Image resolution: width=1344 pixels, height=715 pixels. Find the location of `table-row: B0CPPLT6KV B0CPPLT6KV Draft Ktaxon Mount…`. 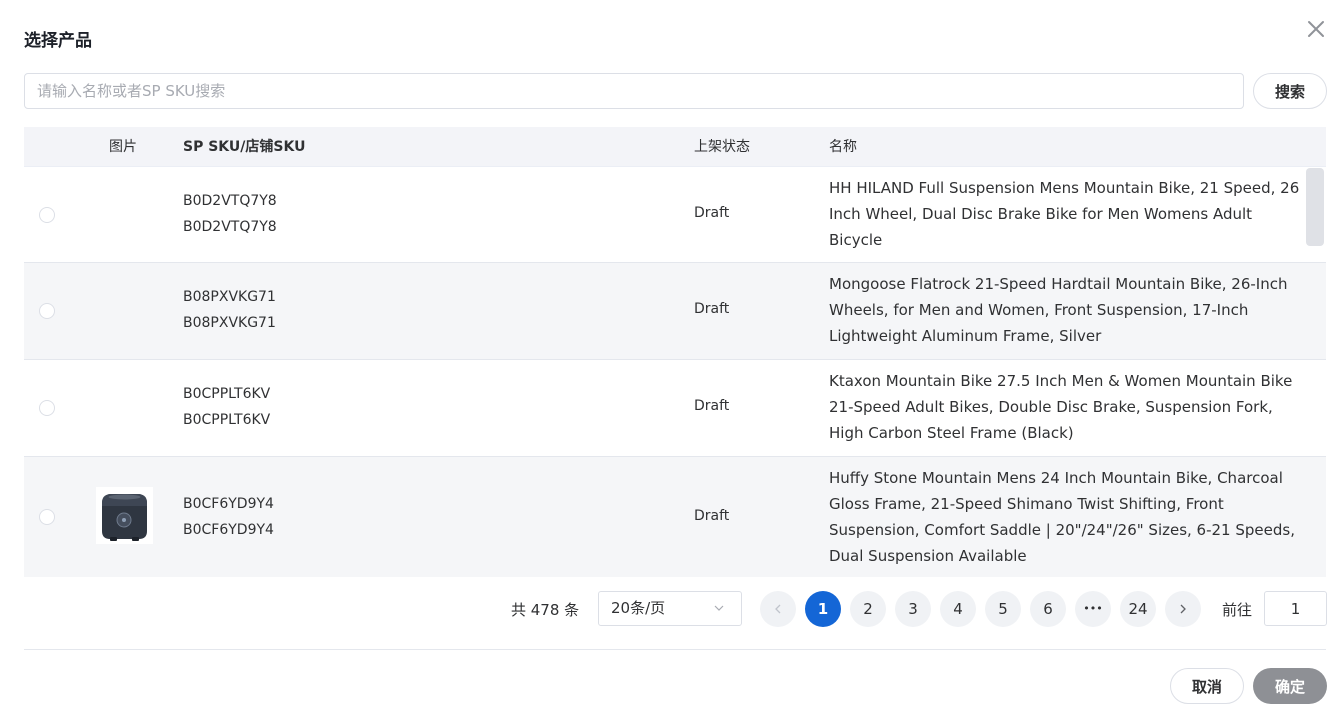

table-row: B0CPPLT6KV B0CPPLT6KV Draft Ktaxon Mount… is located at coordinates (675, 408).